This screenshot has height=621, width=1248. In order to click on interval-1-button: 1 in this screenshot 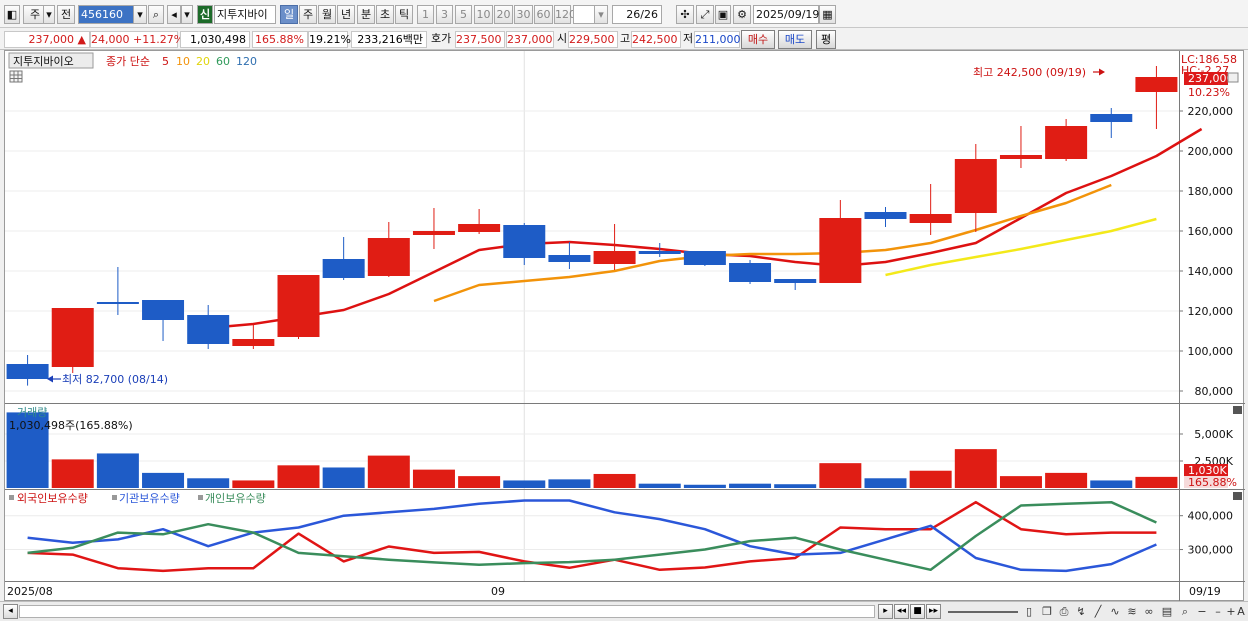, I will do `click(425, 14)`.